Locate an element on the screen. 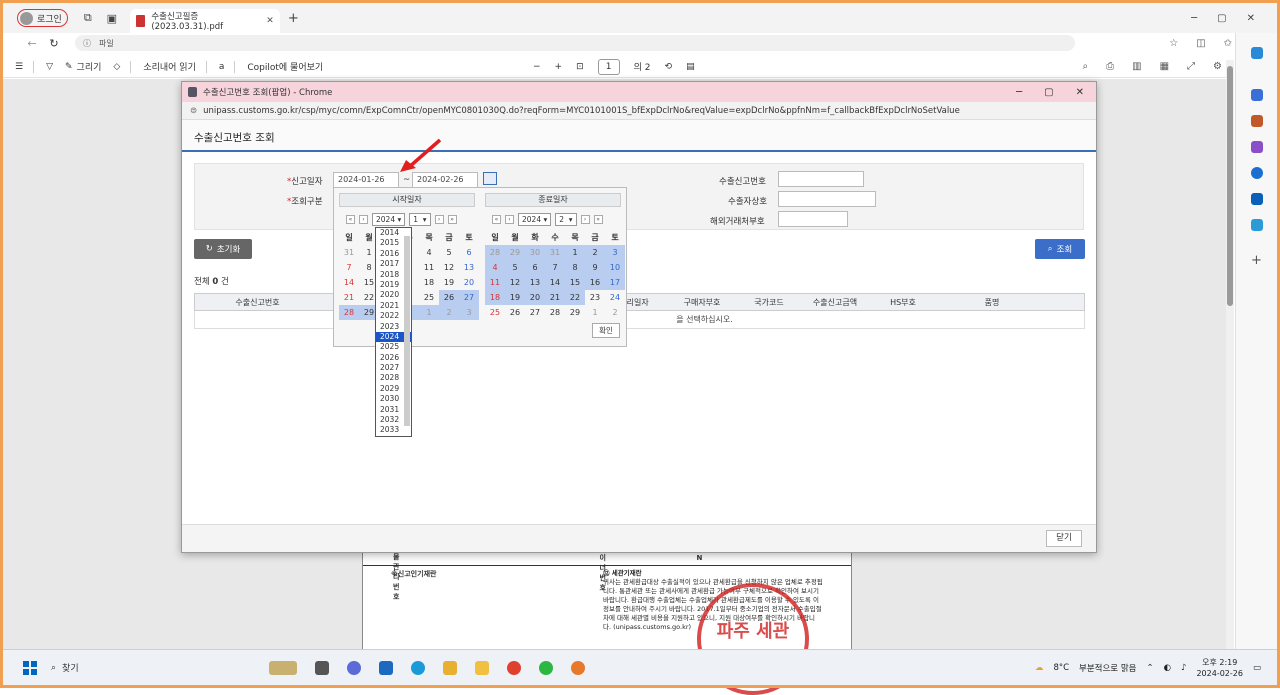 The height and width of the screenshot is (695, 1280). close-window-icon: ✕ is located at coordinates (1251, 18).